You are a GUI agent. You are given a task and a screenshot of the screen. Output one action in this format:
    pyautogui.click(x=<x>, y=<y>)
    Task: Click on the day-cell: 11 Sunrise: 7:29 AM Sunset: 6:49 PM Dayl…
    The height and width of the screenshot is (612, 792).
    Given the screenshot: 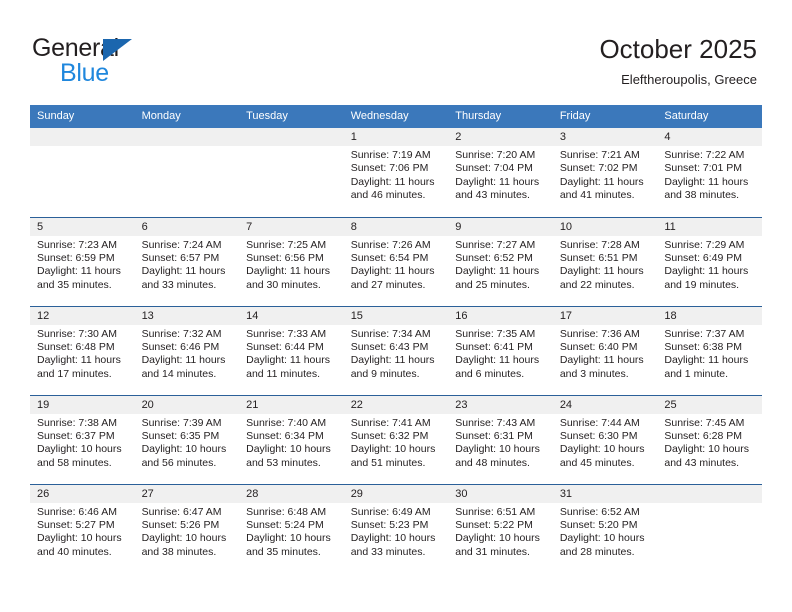 What is the action you would take?
    pyautogui.click(x=709, y=261)
    